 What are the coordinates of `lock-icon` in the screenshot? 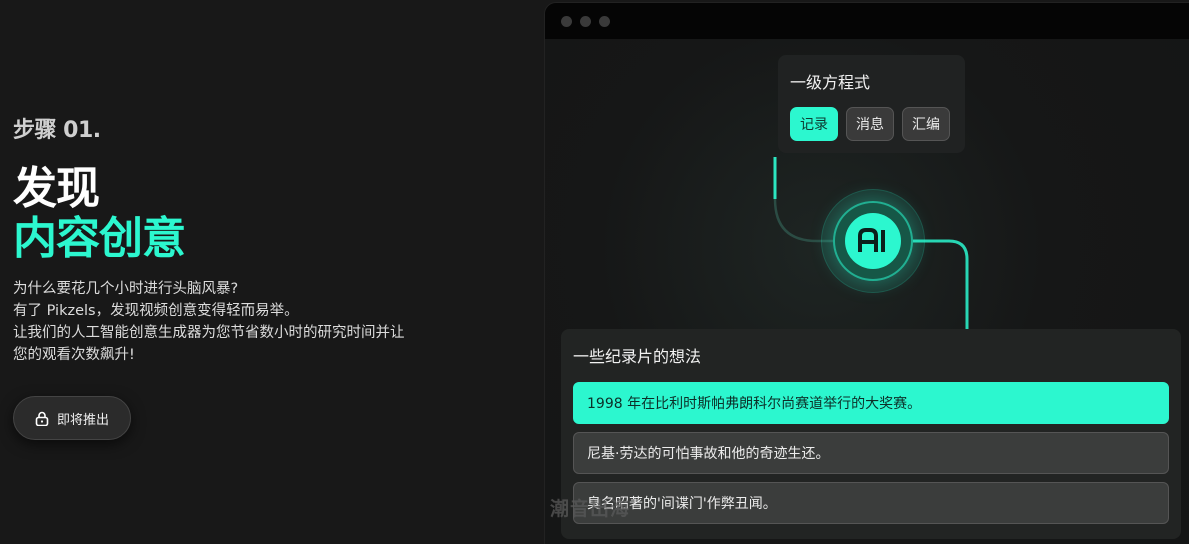 It's located at (42, 418).